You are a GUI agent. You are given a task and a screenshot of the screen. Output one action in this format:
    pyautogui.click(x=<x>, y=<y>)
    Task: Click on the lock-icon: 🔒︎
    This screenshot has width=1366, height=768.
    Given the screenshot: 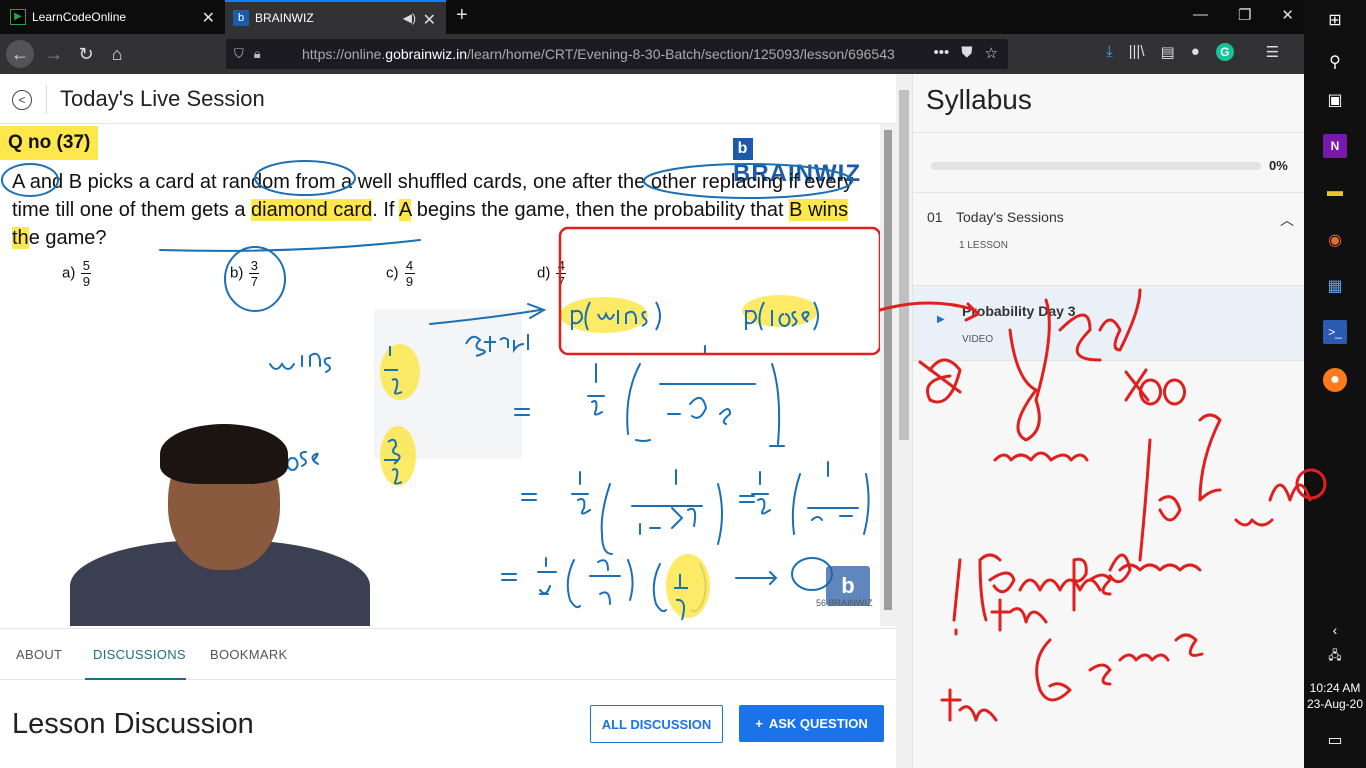 What is the action you would take?
    pyautogui.click(x=257, y=54)
    